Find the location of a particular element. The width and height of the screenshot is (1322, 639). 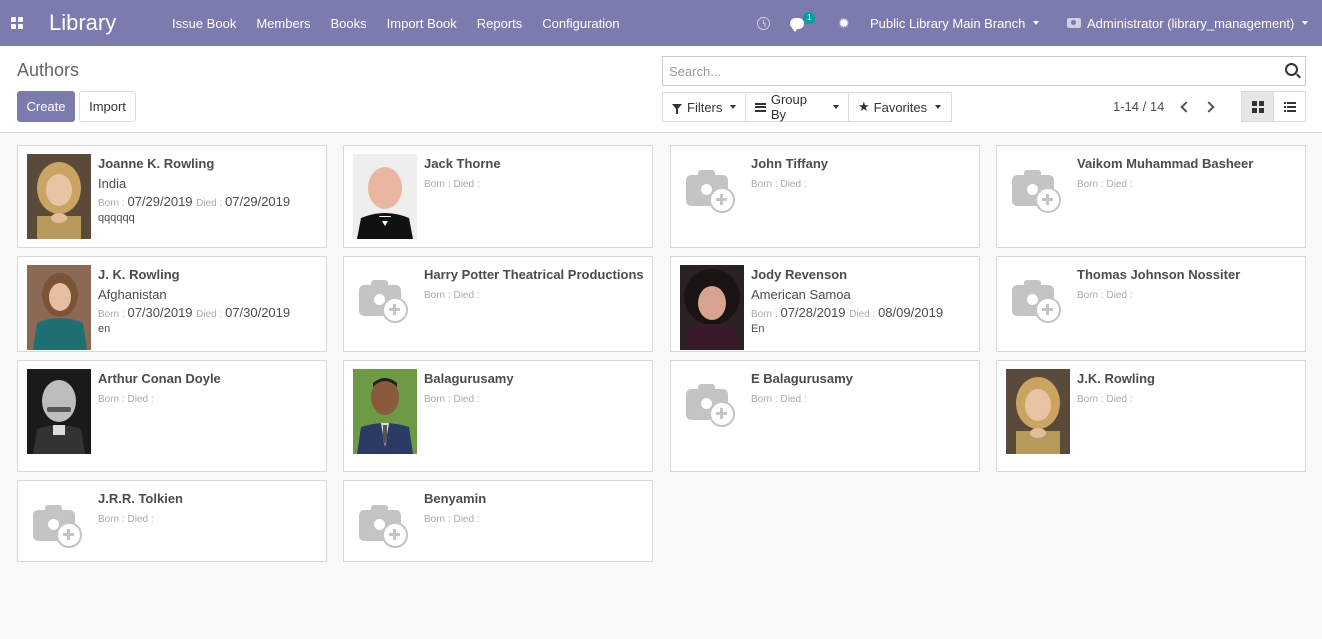

user-menu: Administrator (library_management) is located at coordinates (1188, 23).